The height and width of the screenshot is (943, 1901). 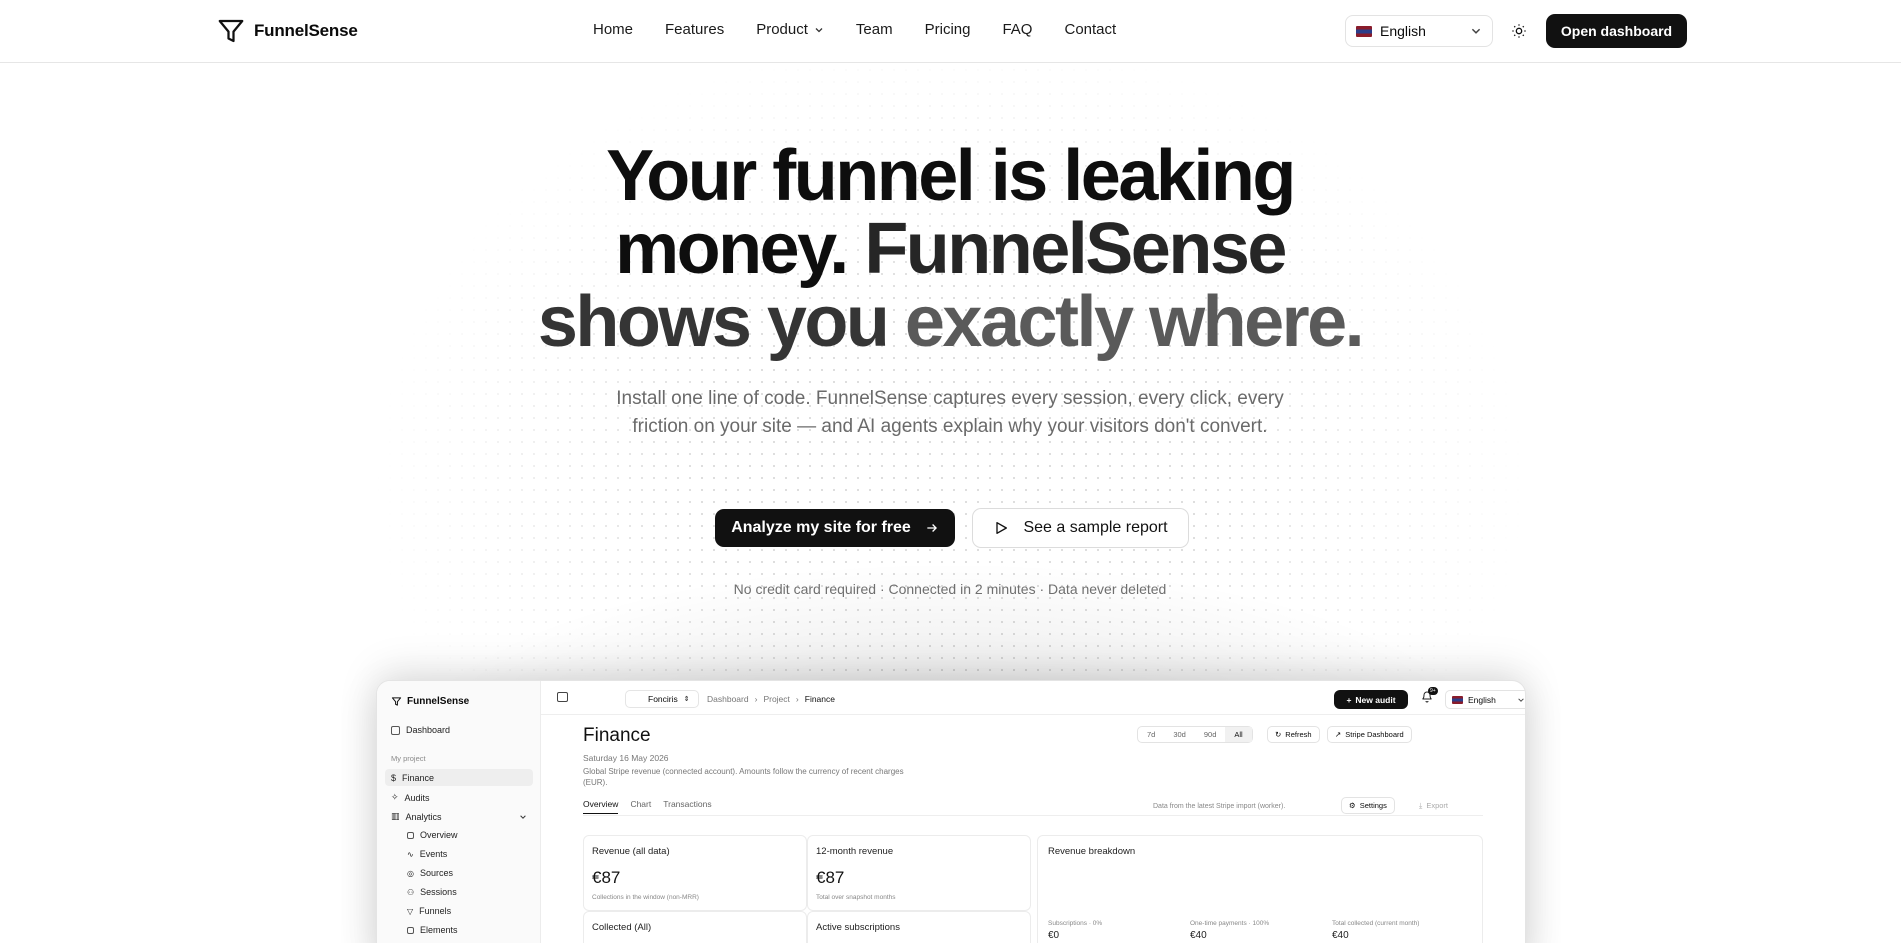 What do you see at coordinates (1616, 31) in the screenshot?
I see `open-dashboard-button: Open dashboard` at bounding box center [1616, 31].